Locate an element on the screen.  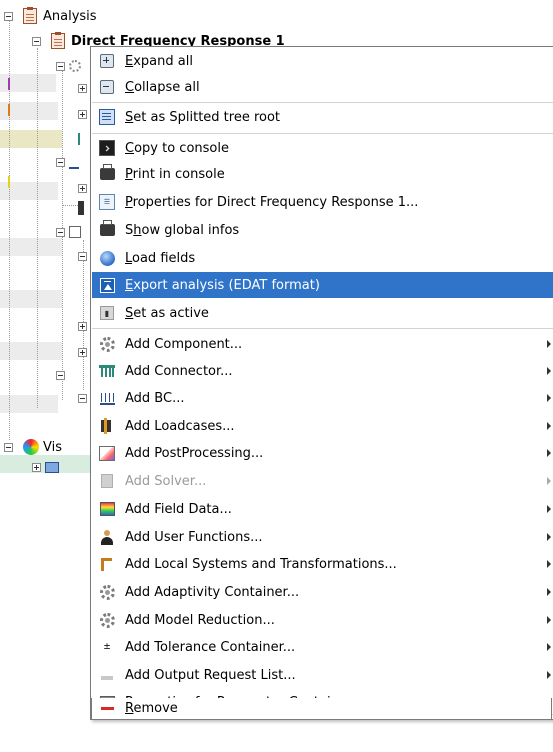
connector-icon is located at coordinates (83, 139).